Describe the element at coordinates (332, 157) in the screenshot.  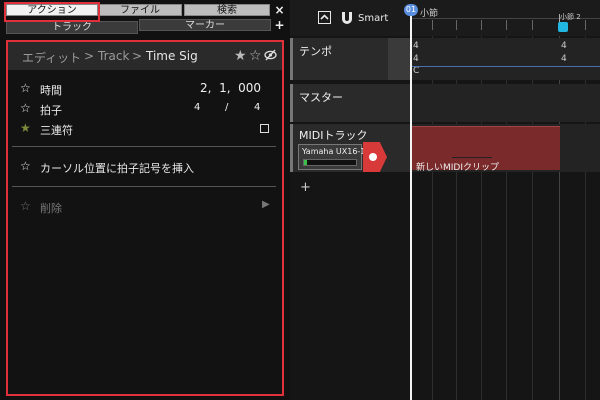
I see `instrument-slot: Yamaha UX16-1` at that location.